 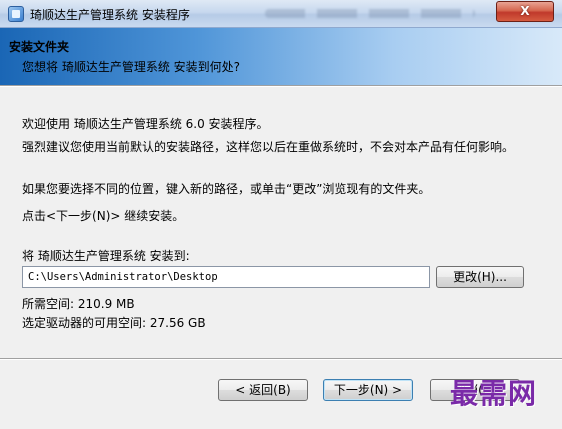 I want to click on install-to-label: 将 琦顺达生产管理系统 安装到:, so click(x=106, y=256).